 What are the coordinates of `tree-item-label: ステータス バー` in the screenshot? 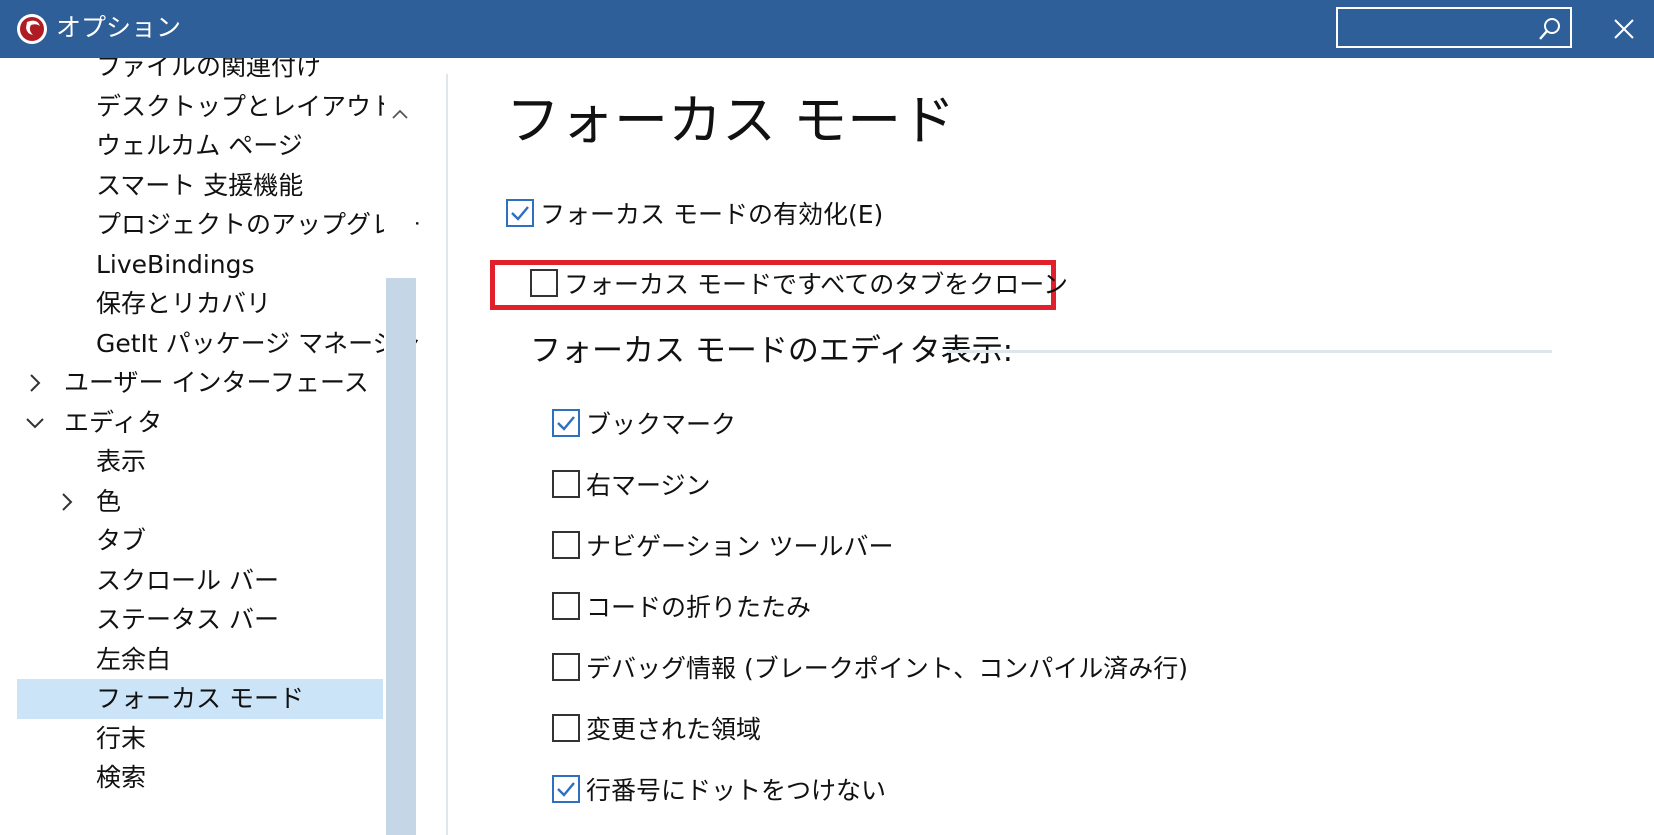 It's located at (187, 619).